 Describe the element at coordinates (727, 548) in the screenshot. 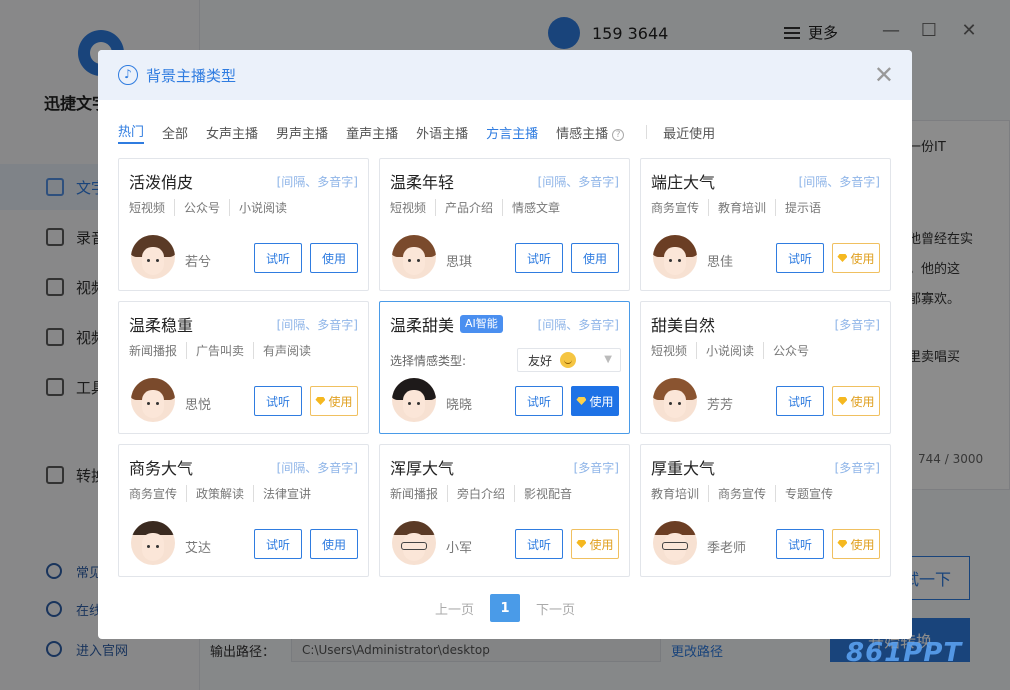

I see `speaker-name: 季老师` at that location.